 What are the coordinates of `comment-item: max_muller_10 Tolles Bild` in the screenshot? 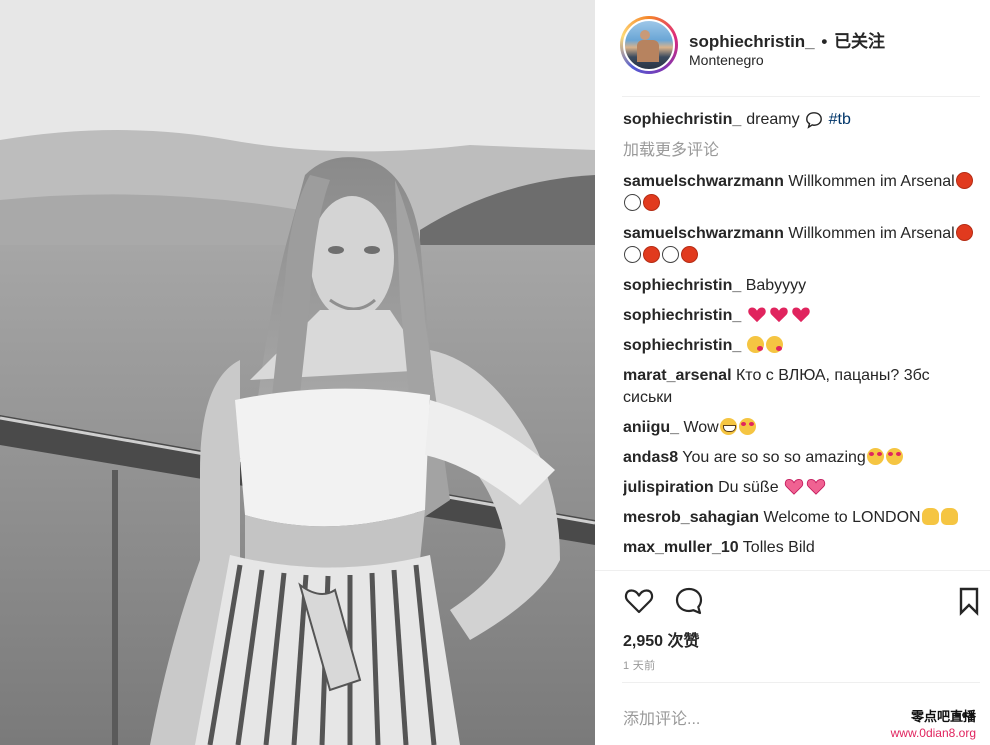 It's located at (803, 548).